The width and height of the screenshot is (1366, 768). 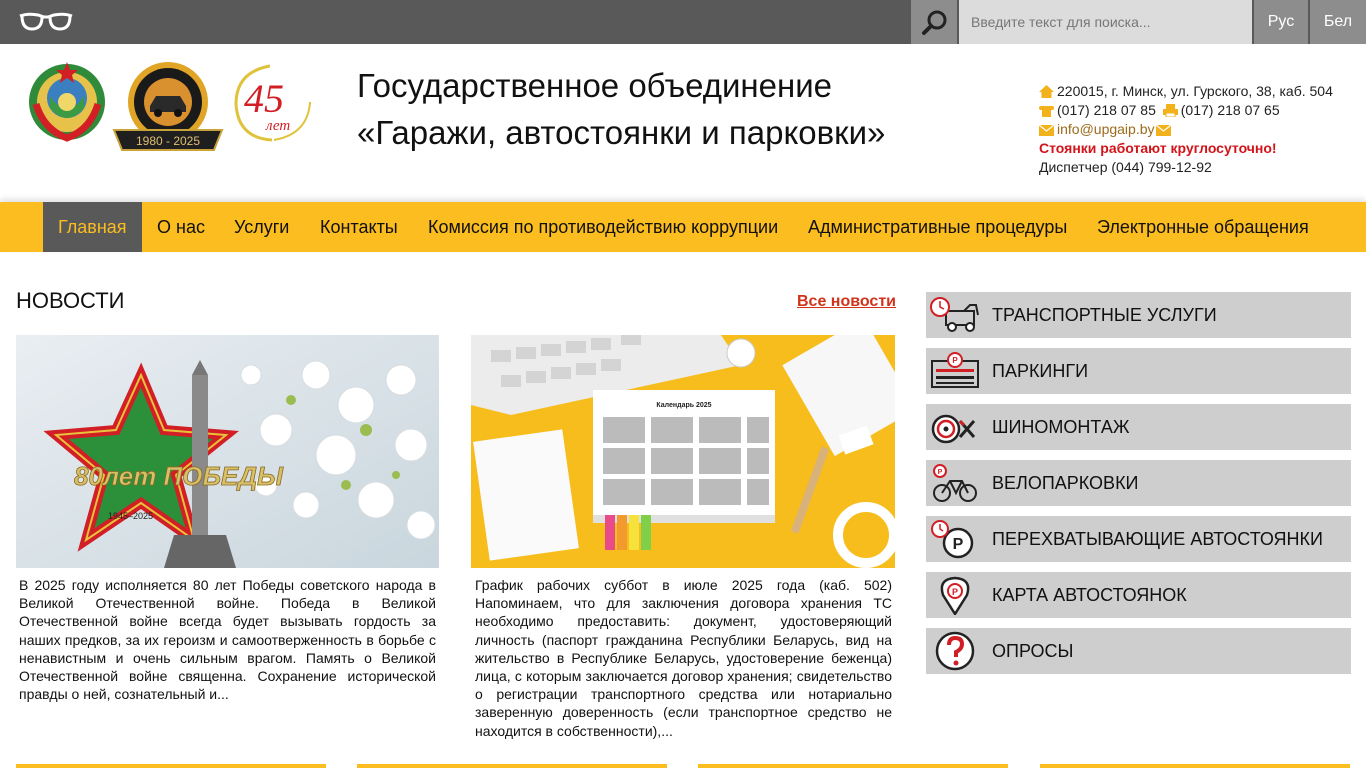 What do you see at coordinates (1106, 110) in the screenshot?
I see `phone-text: (017) 218 07 85` at bounding box center [1106, 110].